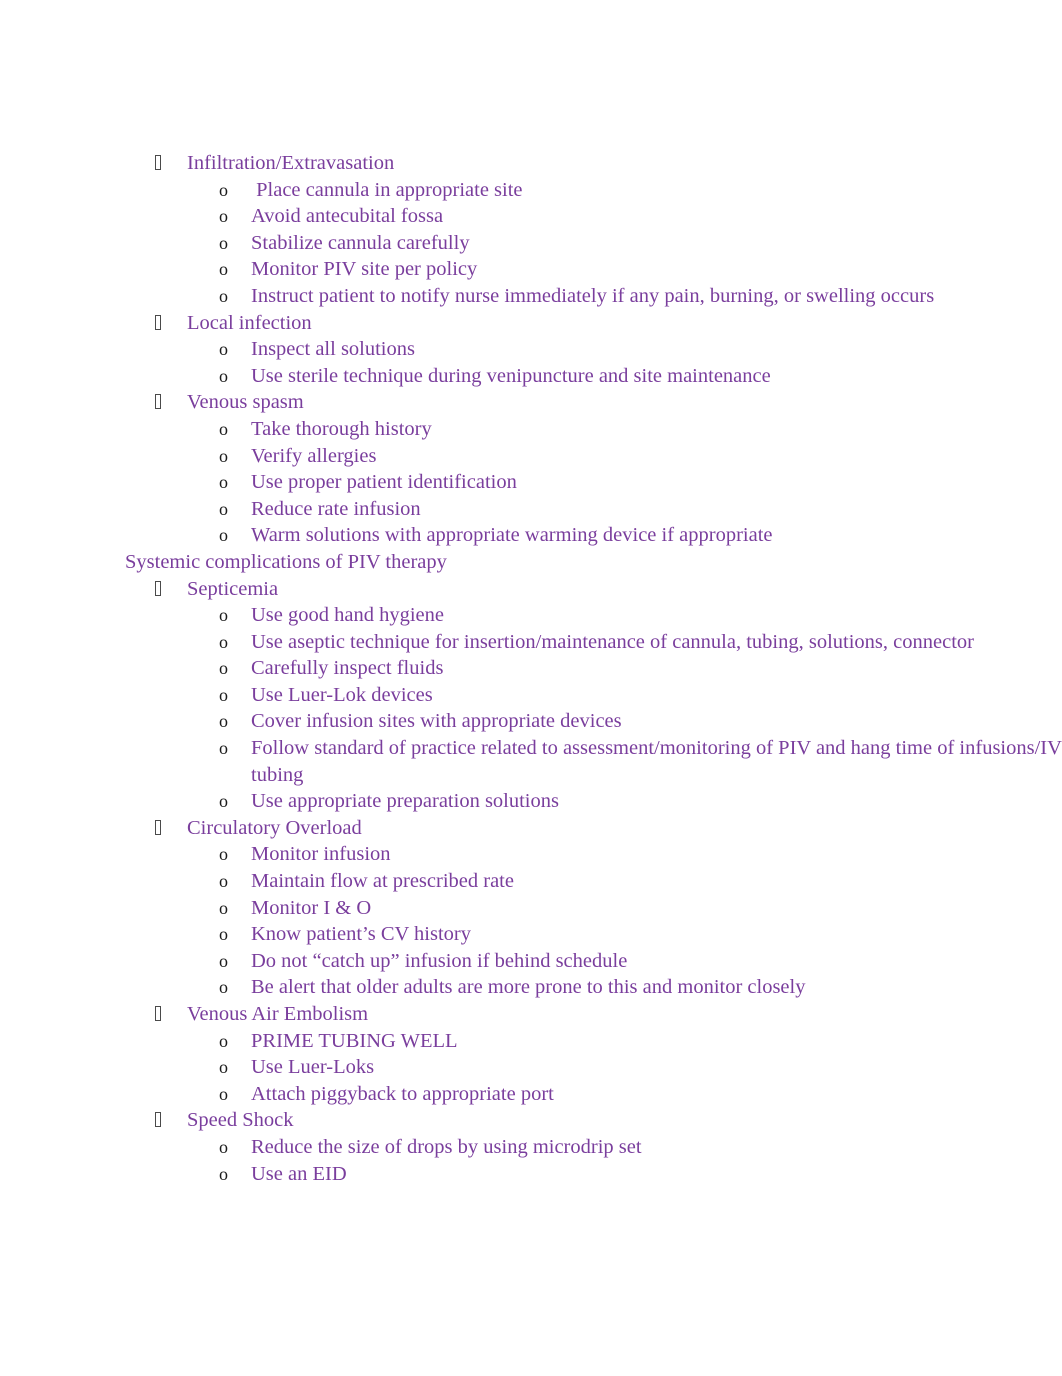 This screenshot has height=1376, width=1062. Describe the element at coordinates (364, 269) in the screenshot. I see `outline-item-level2-label: Monitor PIV site per policy` at that location.